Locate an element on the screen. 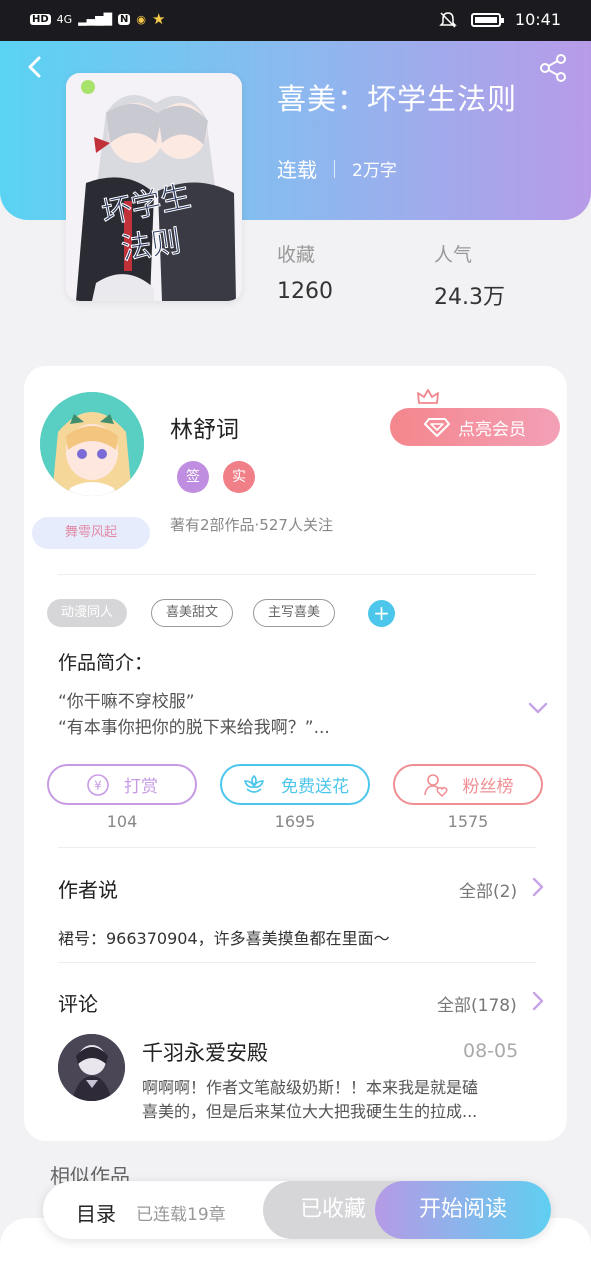  bottom-action-bar: 目录 已连载19章 已收藏 开始阅读 is located at coordinates (297, 1210).